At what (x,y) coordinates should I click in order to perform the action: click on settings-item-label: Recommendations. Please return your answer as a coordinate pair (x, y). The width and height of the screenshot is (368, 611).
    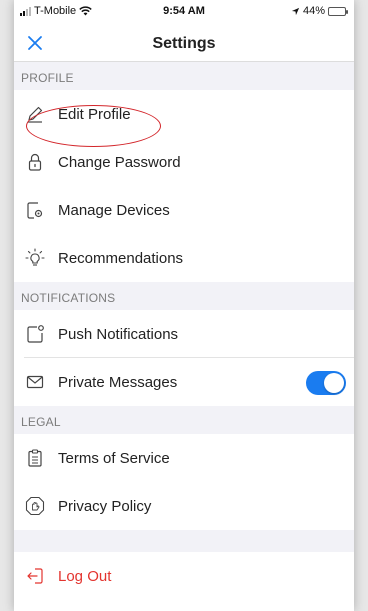
    Looking at the image, I should click on (121, 258).